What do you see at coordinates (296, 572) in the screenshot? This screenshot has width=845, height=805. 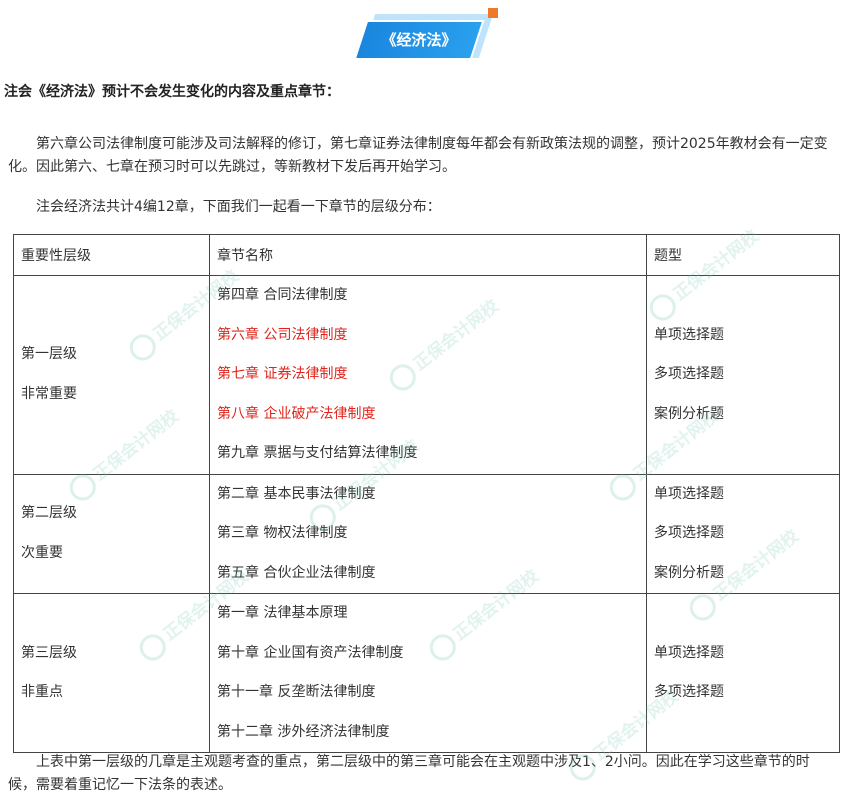 I see `chapter-item: 第五章 合伙企业法律制度` at bounding box center [296, 572].